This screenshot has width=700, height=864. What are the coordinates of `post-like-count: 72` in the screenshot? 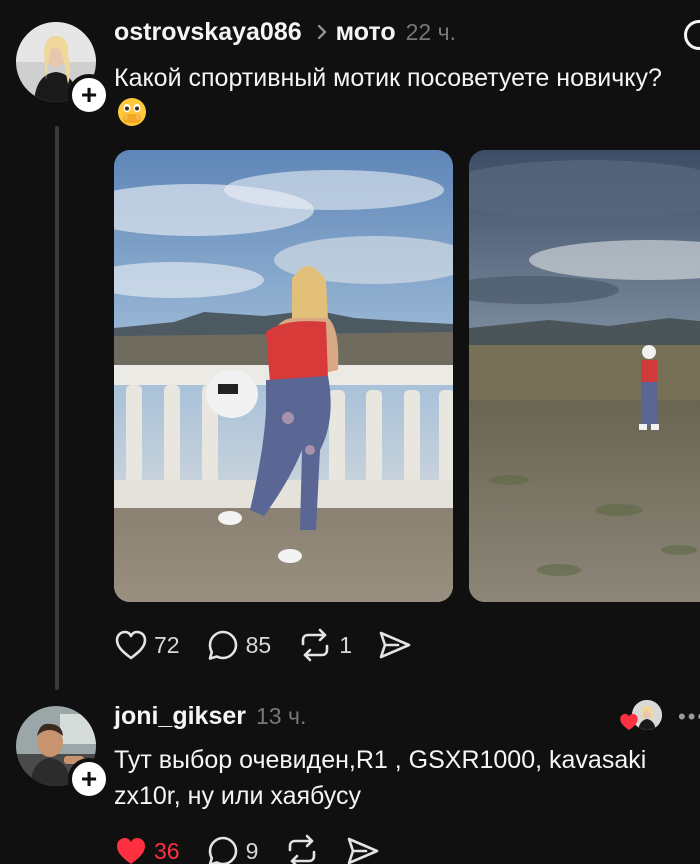 It's located at (167, 644).